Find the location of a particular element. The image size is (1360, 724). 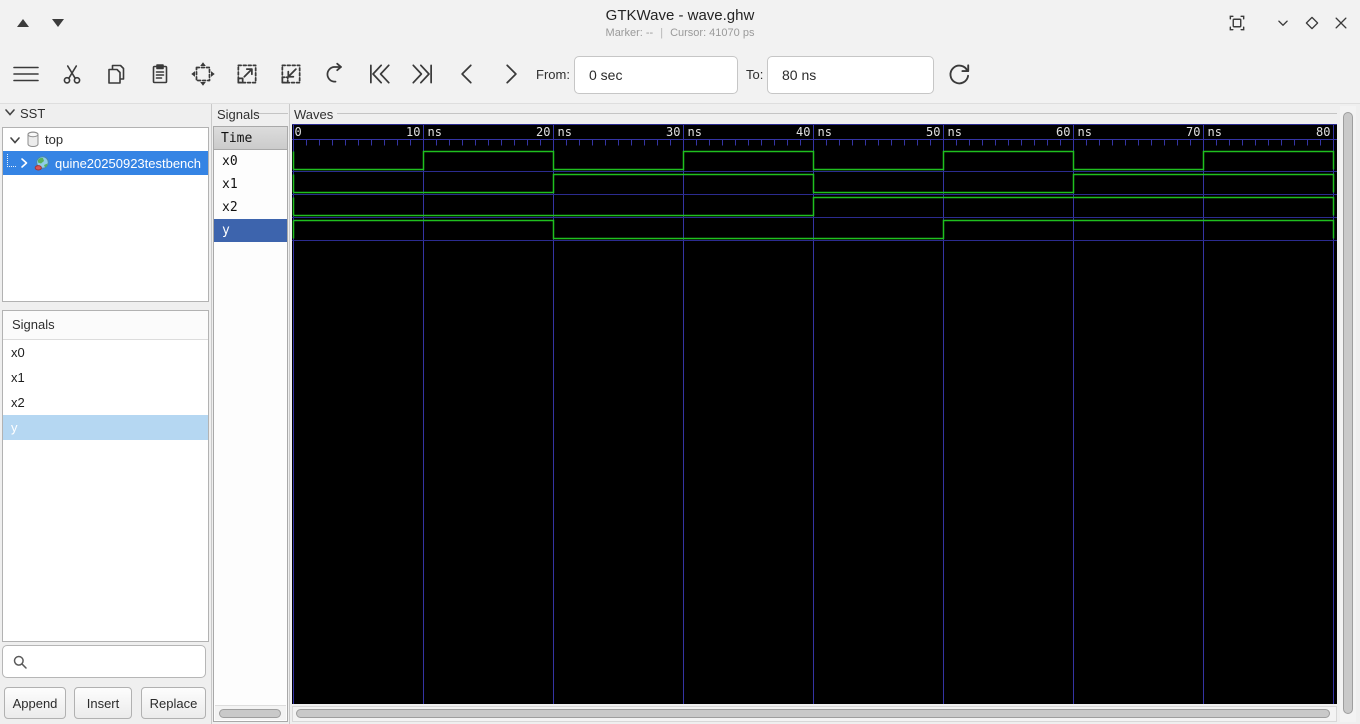

wave-vscrollbar is located at coordinates (1348, 414).